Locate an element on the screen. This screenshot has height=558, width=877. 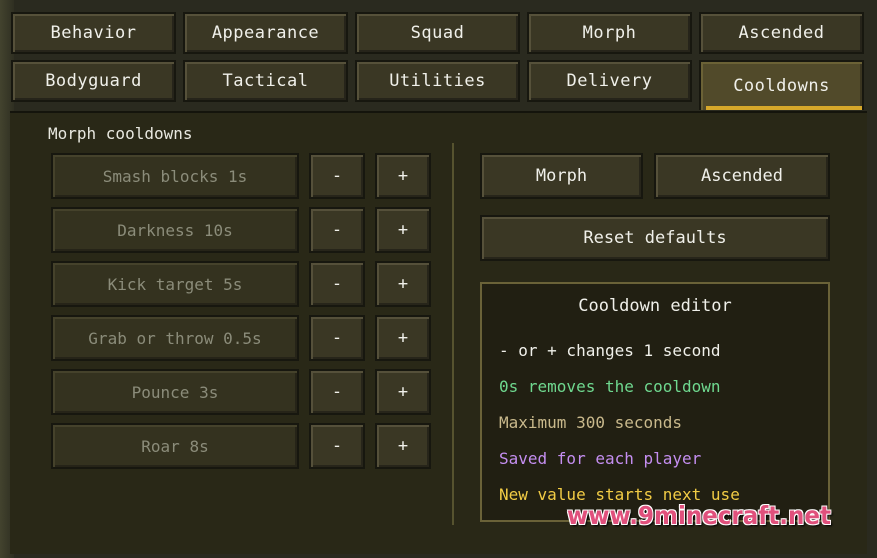
tab-bodyguard: Bodyguard is located at coordinates (93, 81).